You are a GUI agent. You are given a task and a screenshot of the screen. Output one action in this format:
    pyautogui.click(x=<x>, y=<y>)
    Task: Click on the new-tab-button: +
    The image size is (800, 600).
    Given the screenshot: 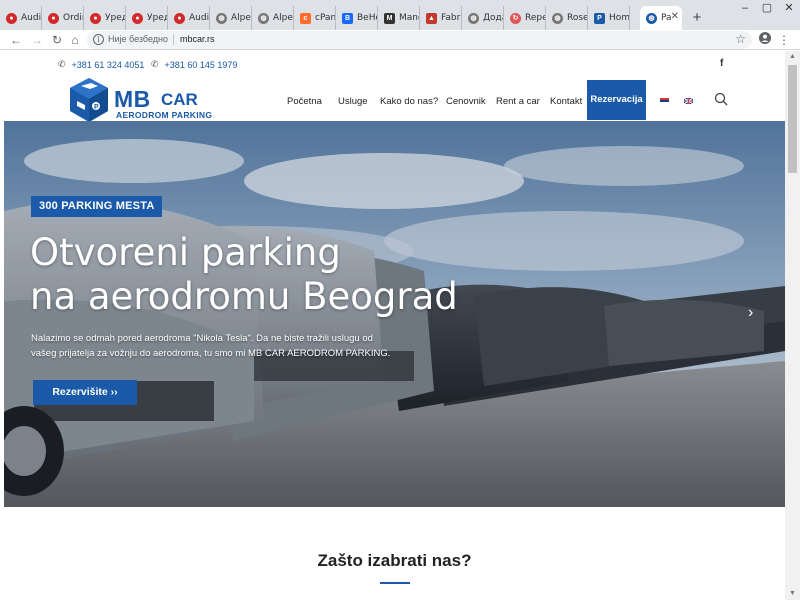 What is the action you would take?
    pyautogui.click(x=697, y=18)
    